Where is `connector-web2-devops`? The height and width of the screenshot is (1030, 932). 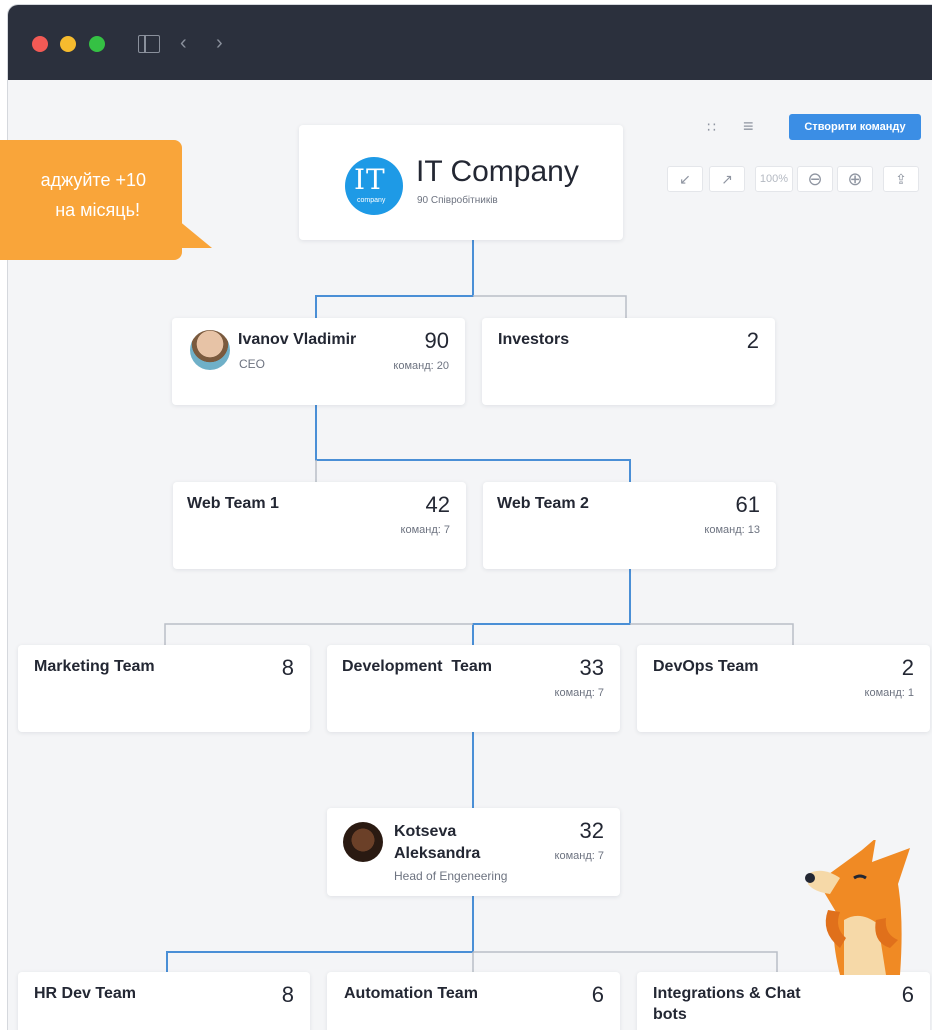 connector-web2-devops is located at coordinates (712, 634).